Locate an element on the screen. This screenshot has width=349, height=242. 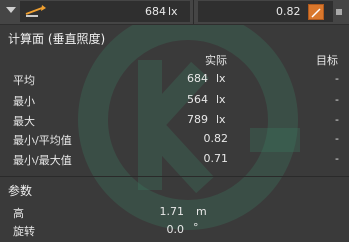
row-label-max: 最大 is located at coordinates (24, 121).